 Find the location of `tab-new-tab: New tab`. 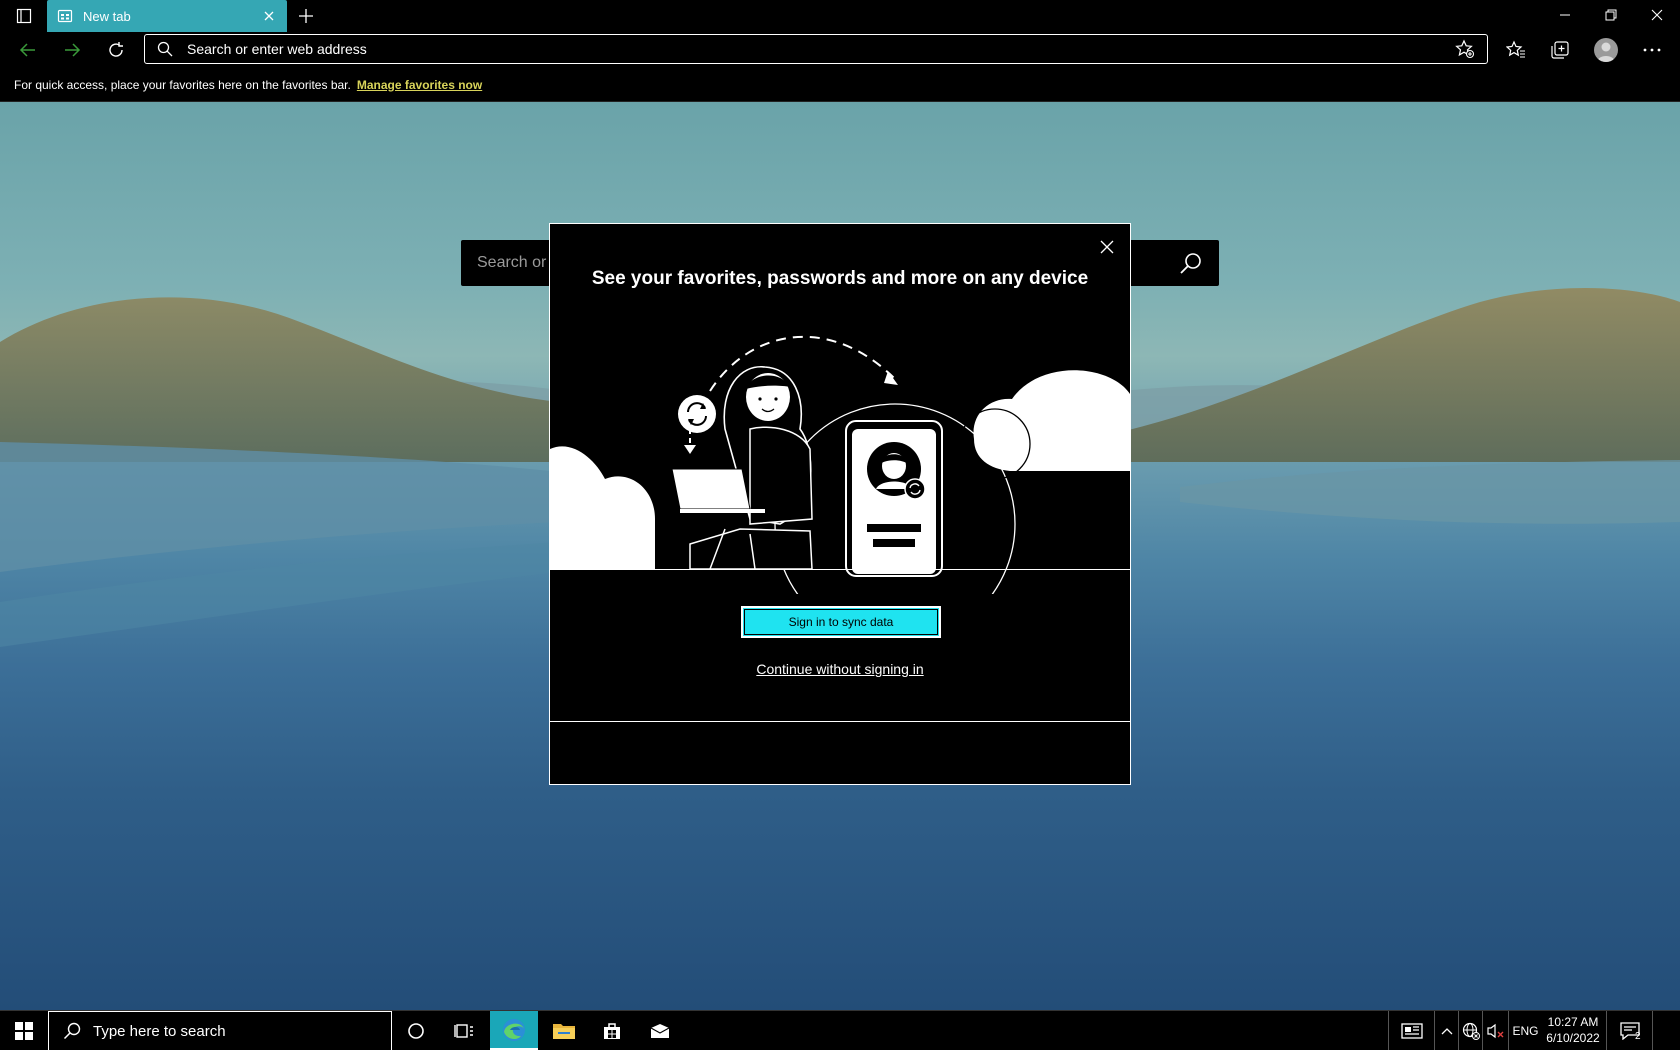

tab-new-tab: New tab is located at coordinates (167, 16).